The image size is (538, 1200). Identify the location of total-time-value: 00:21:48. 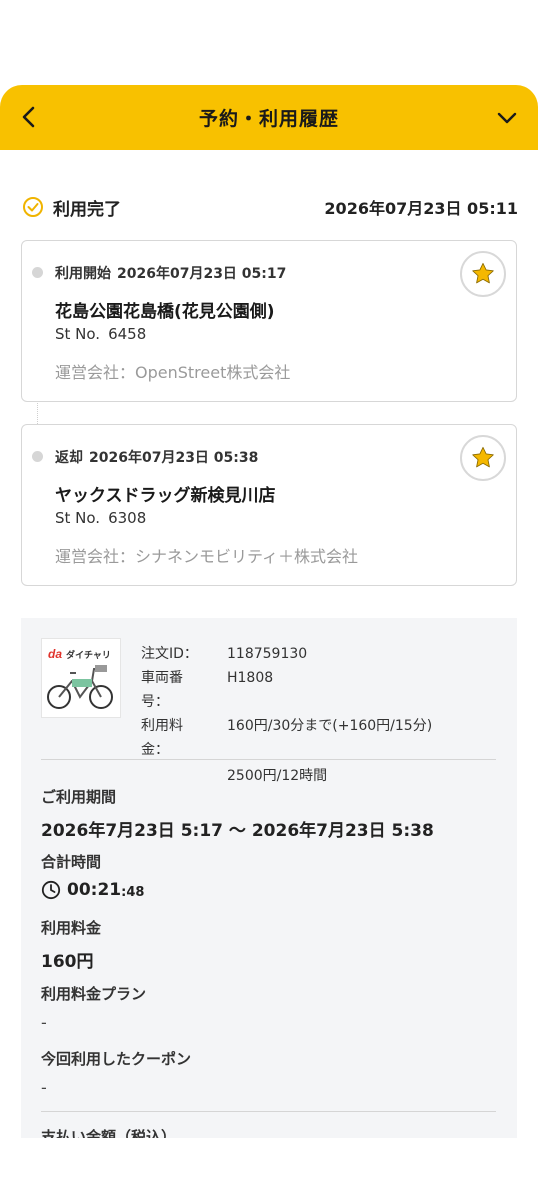
(92, 890).